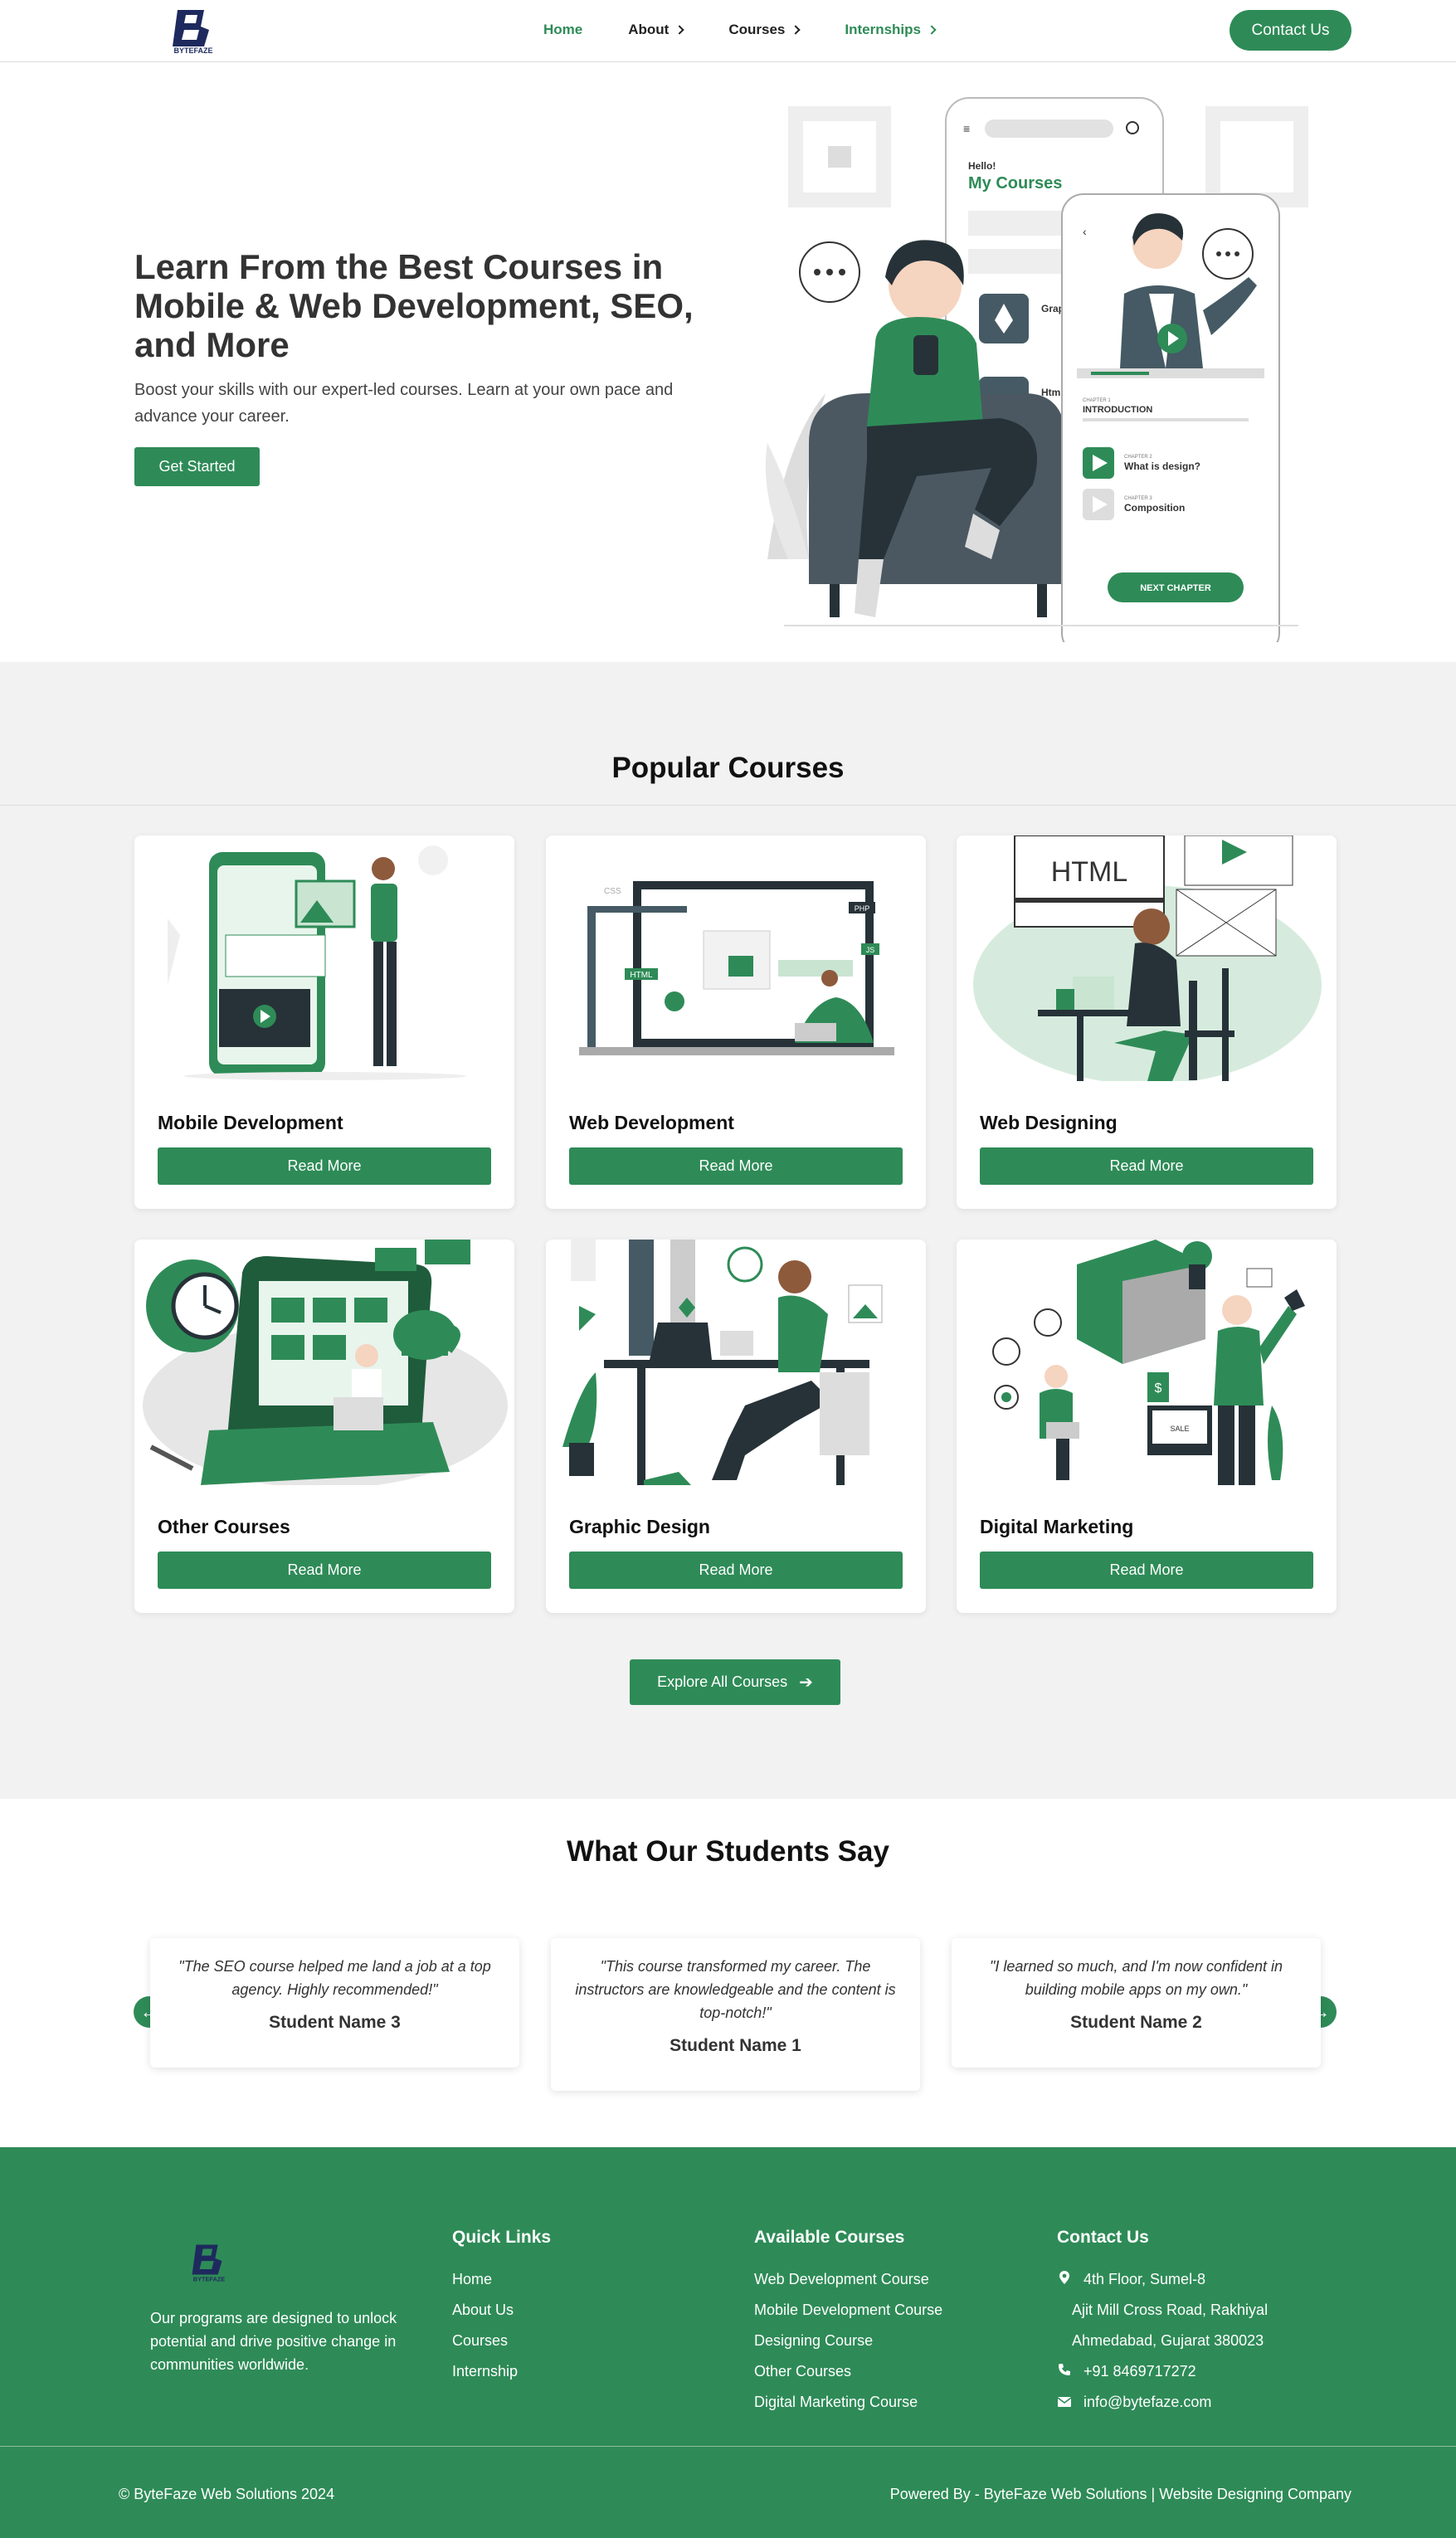  Describe the element at coordinates (722, 1681) in the screenshot. I see `explore-label: Explore All Courses` at that location.